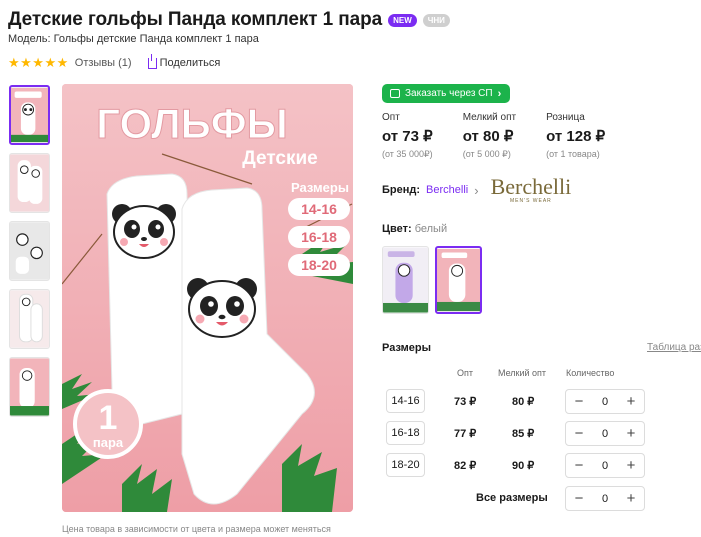 This screenshot has width=701, height=537. What do you see at coordinates (407, 348) in the screenshot?
I see `sizes-title: Размеры` at bounding box center [407, 348].